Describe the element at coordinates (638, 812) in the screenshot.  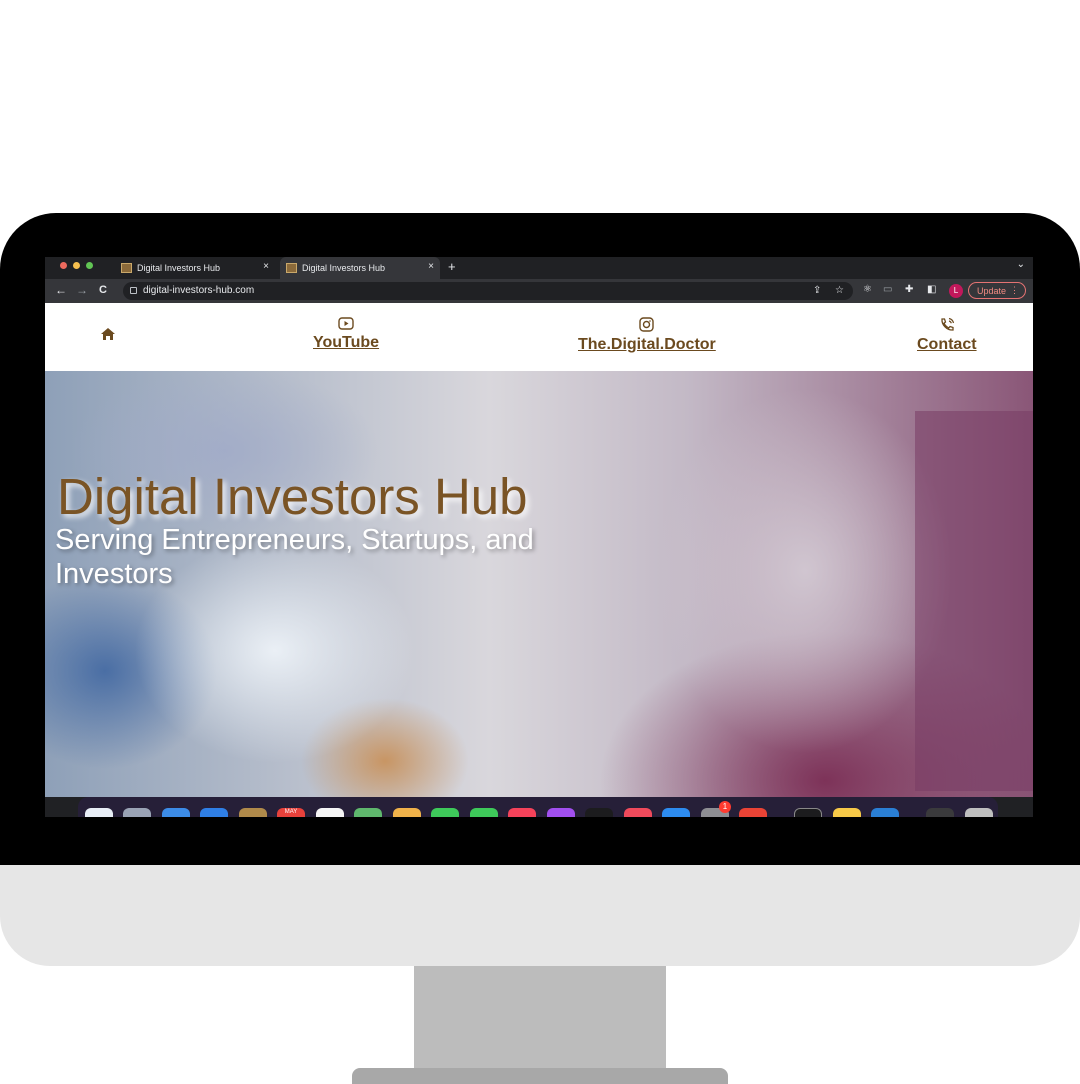
I see `news-icon` at that location.